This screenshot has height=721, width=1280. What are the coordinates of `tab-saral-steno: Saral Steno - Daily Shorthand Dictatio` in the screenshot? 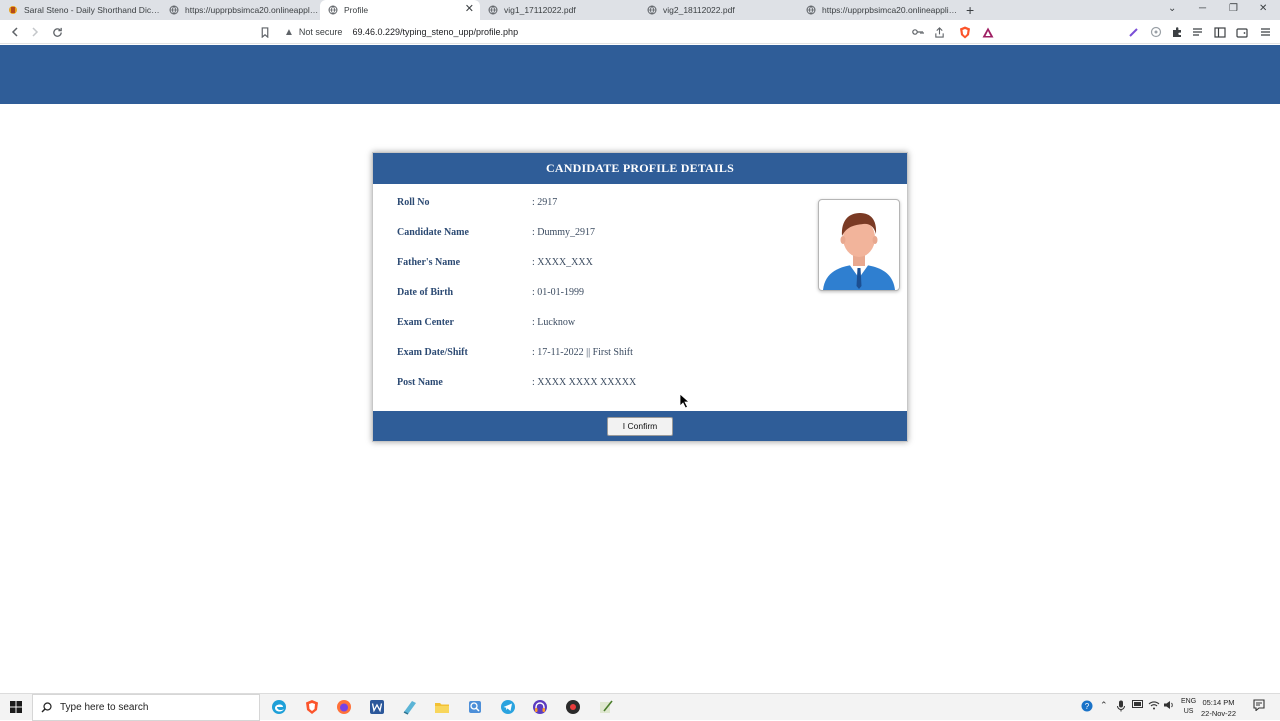 It's located at (80, 10).